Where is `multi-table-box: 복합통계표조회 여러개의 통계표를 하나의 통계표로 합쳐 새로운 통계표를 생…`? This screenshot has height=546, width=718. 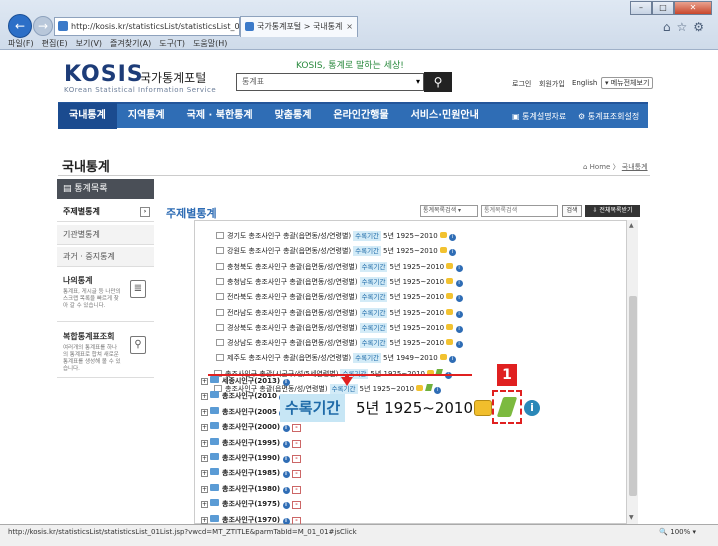 multi-table-box: 복합통계표조회 여러개의 통계표를 하나의 통계표로 합쳐 새로운 통계표를 생… is located at coordinates (105, 352).